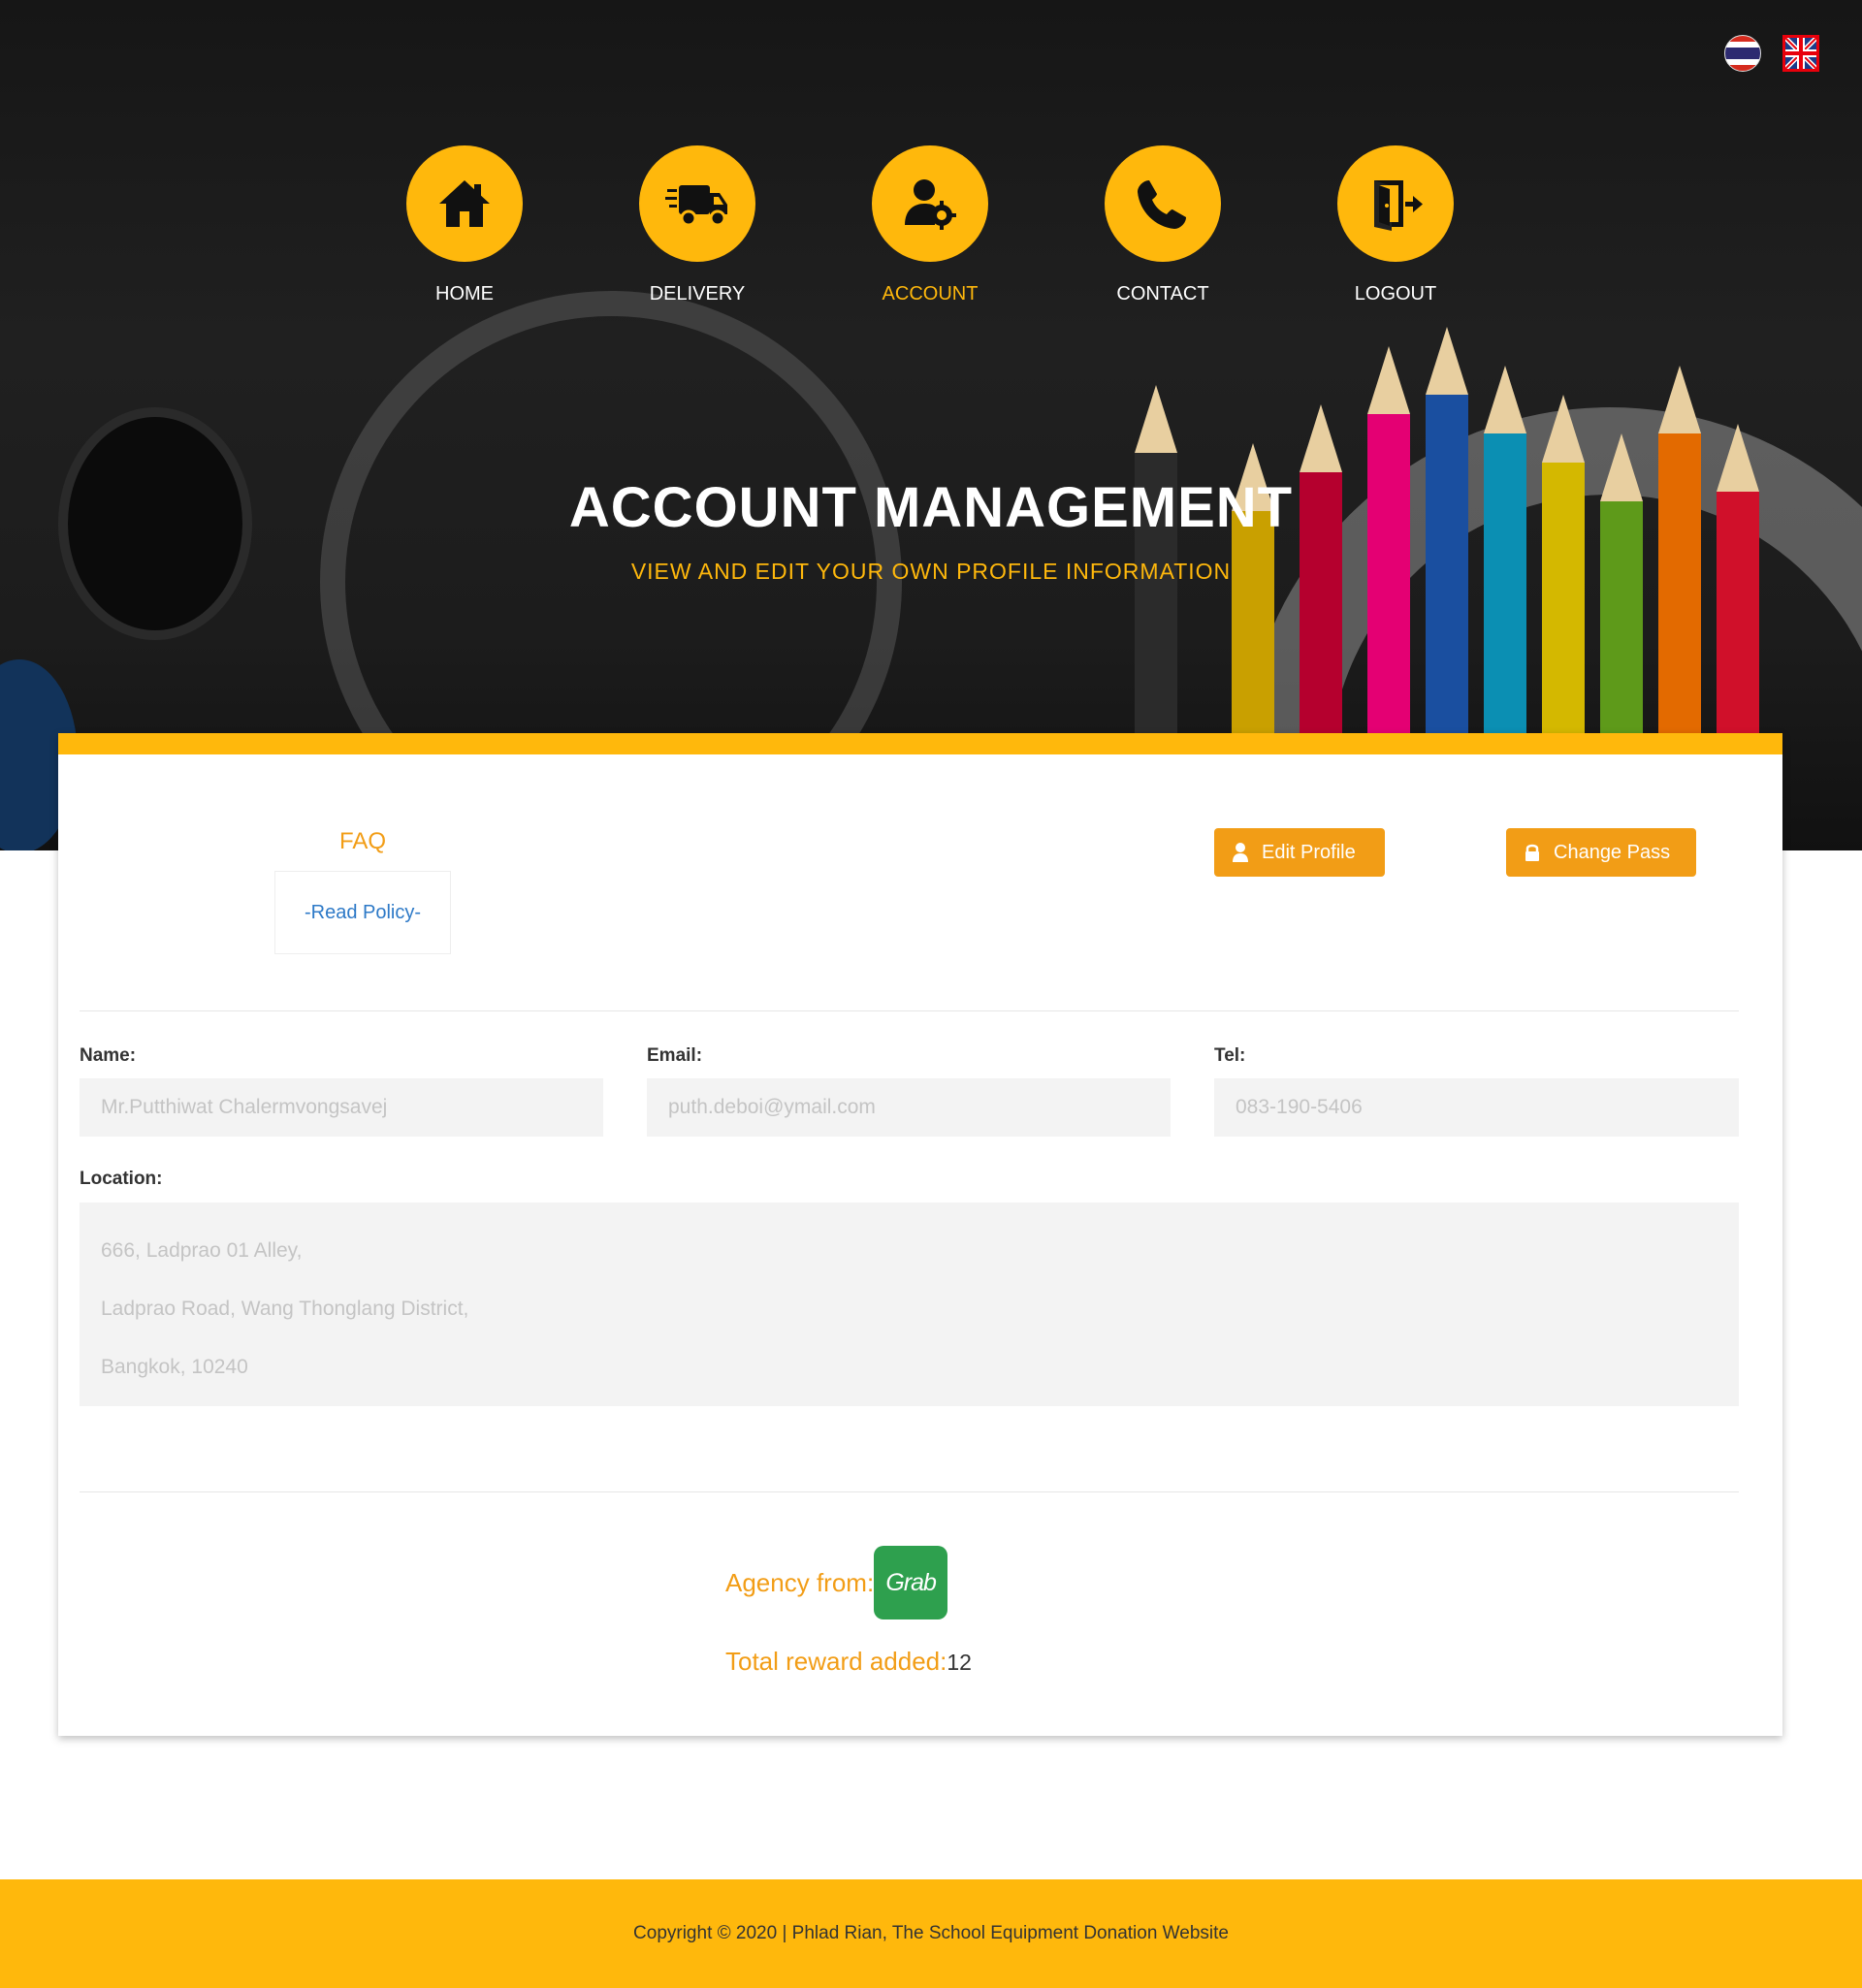  I want to click on nav-label-delivery: DELIVERY, so click(697, 294).